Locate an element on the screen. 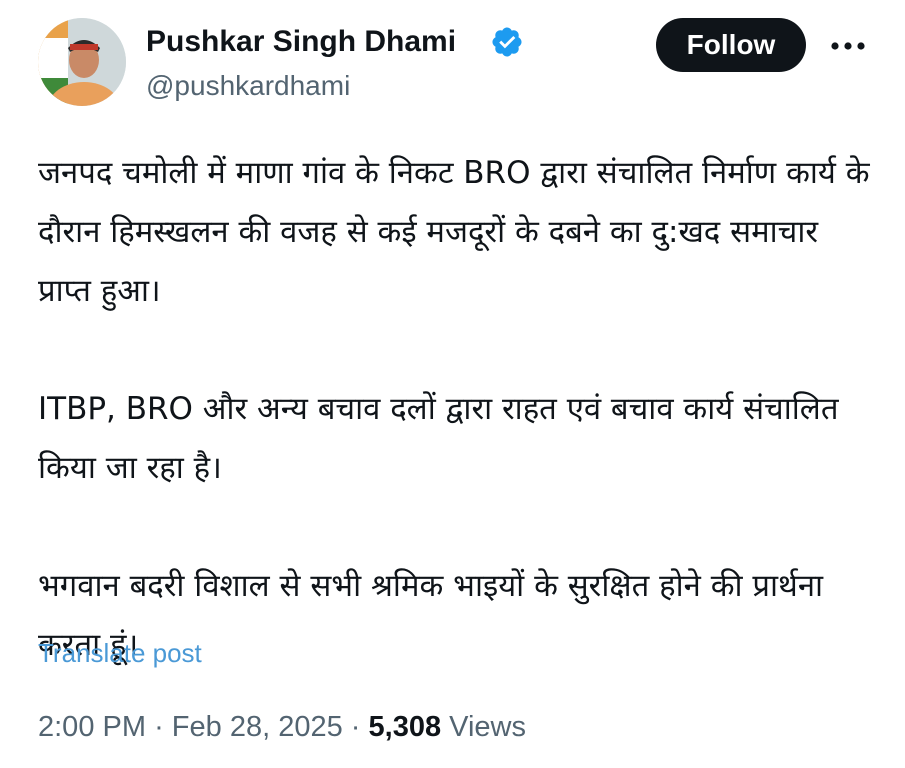 The image size is (905, 768). tweet-time: 2:00 PM is located at coordinates (92, 727).